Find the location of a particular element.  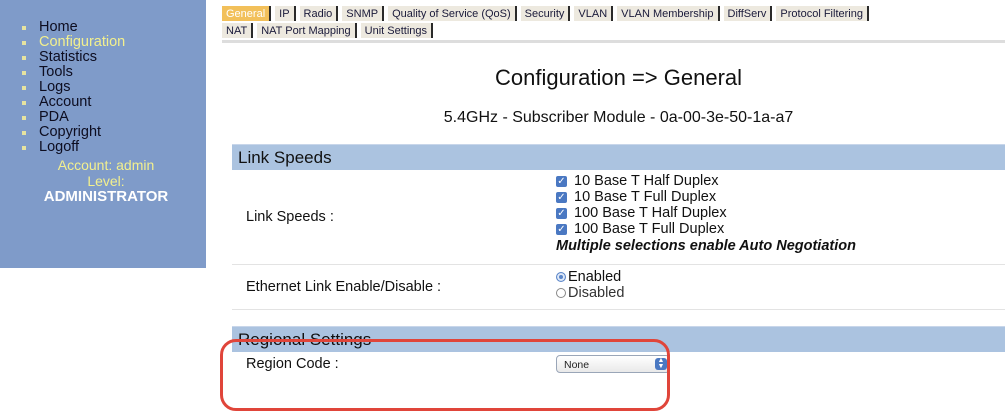

account-name: Account: admin is located at coordinates (106, 165).